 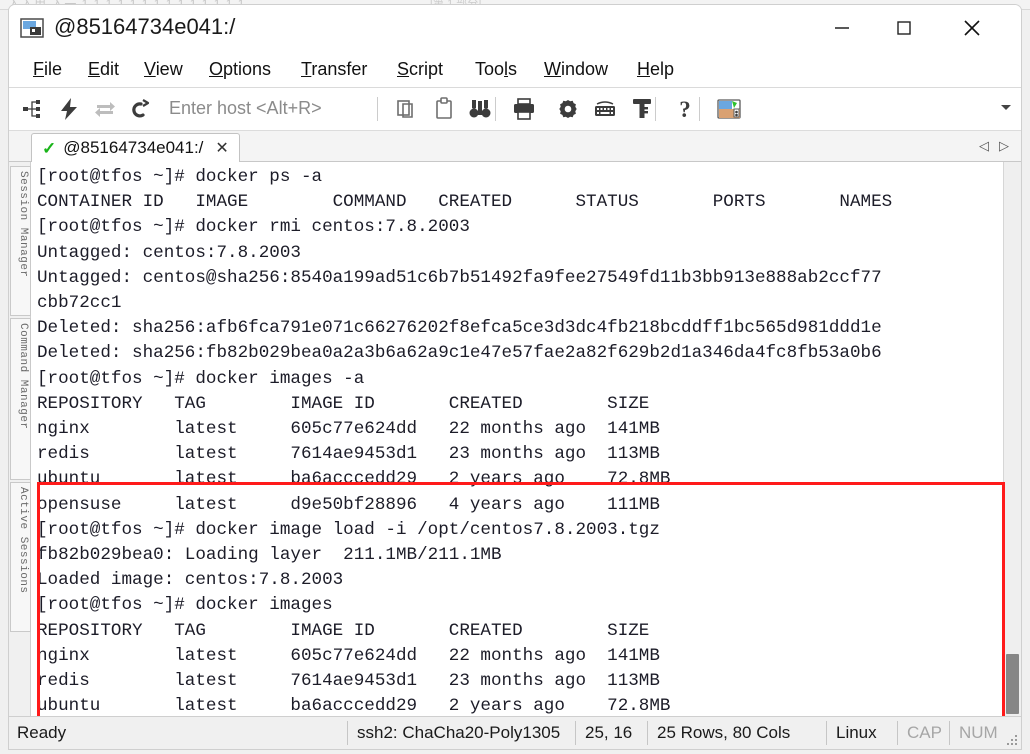 What do you see at coordinates (1012, 446) in the screenshot?
I see `terminal-scrollbar` at bounding box center [1012, 446].